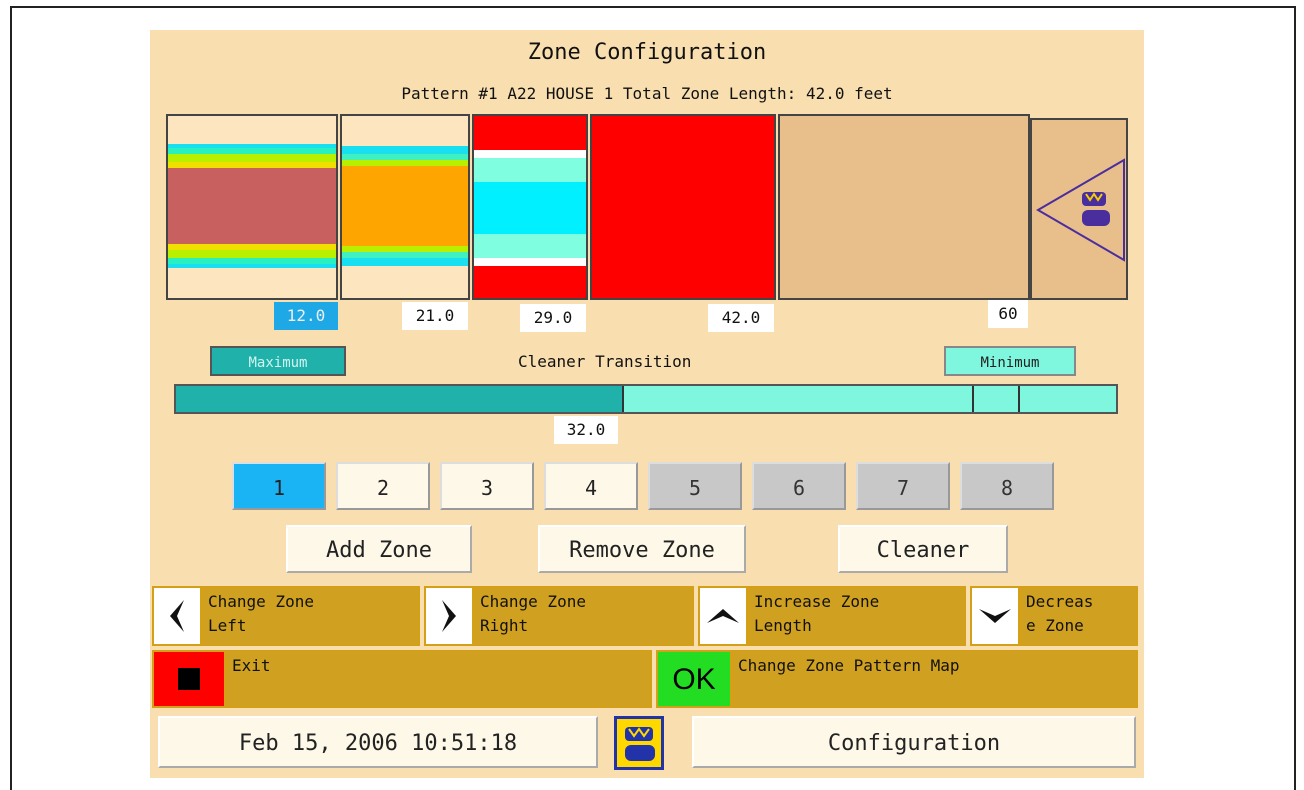 The image size is (1304, 790). Describe the element at coordinates (605, 361) in the screenshot. I see `cleaner-transition-label: Cleaner Transition` at that location.